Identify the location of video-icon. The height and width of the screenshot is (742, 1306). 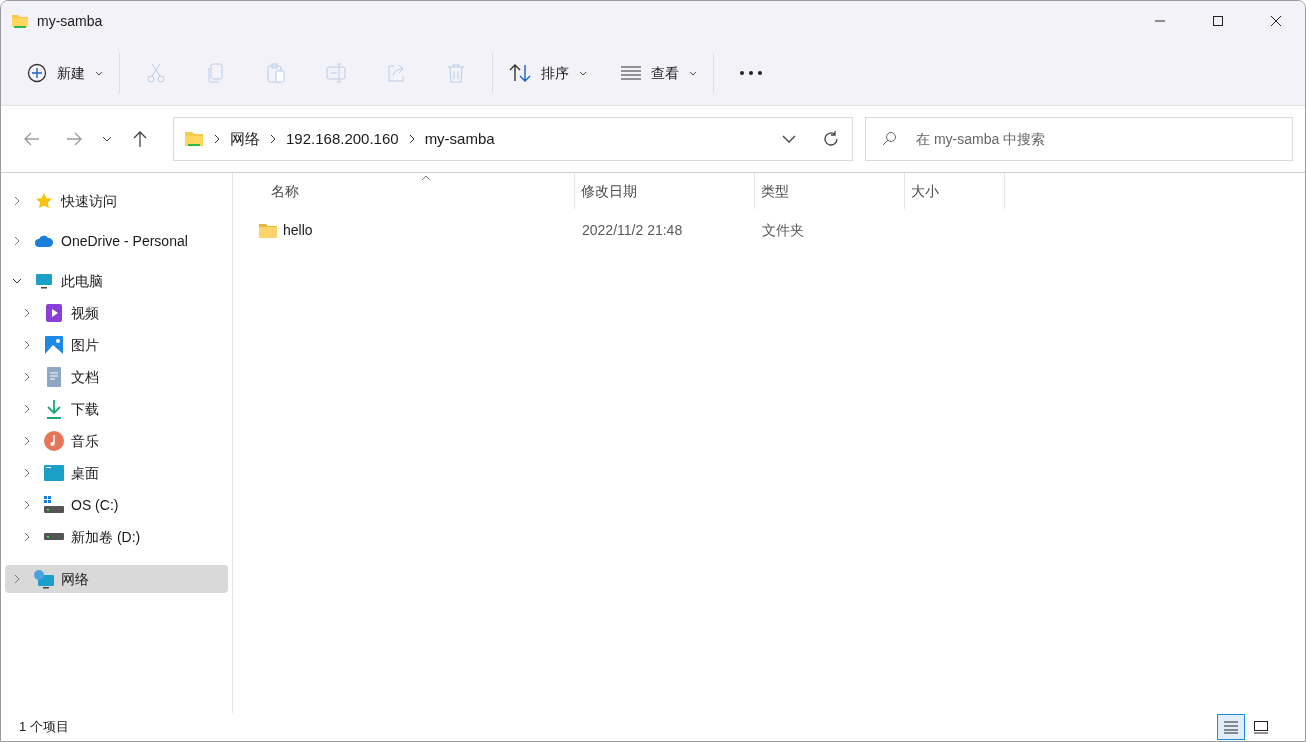
(54, 313).